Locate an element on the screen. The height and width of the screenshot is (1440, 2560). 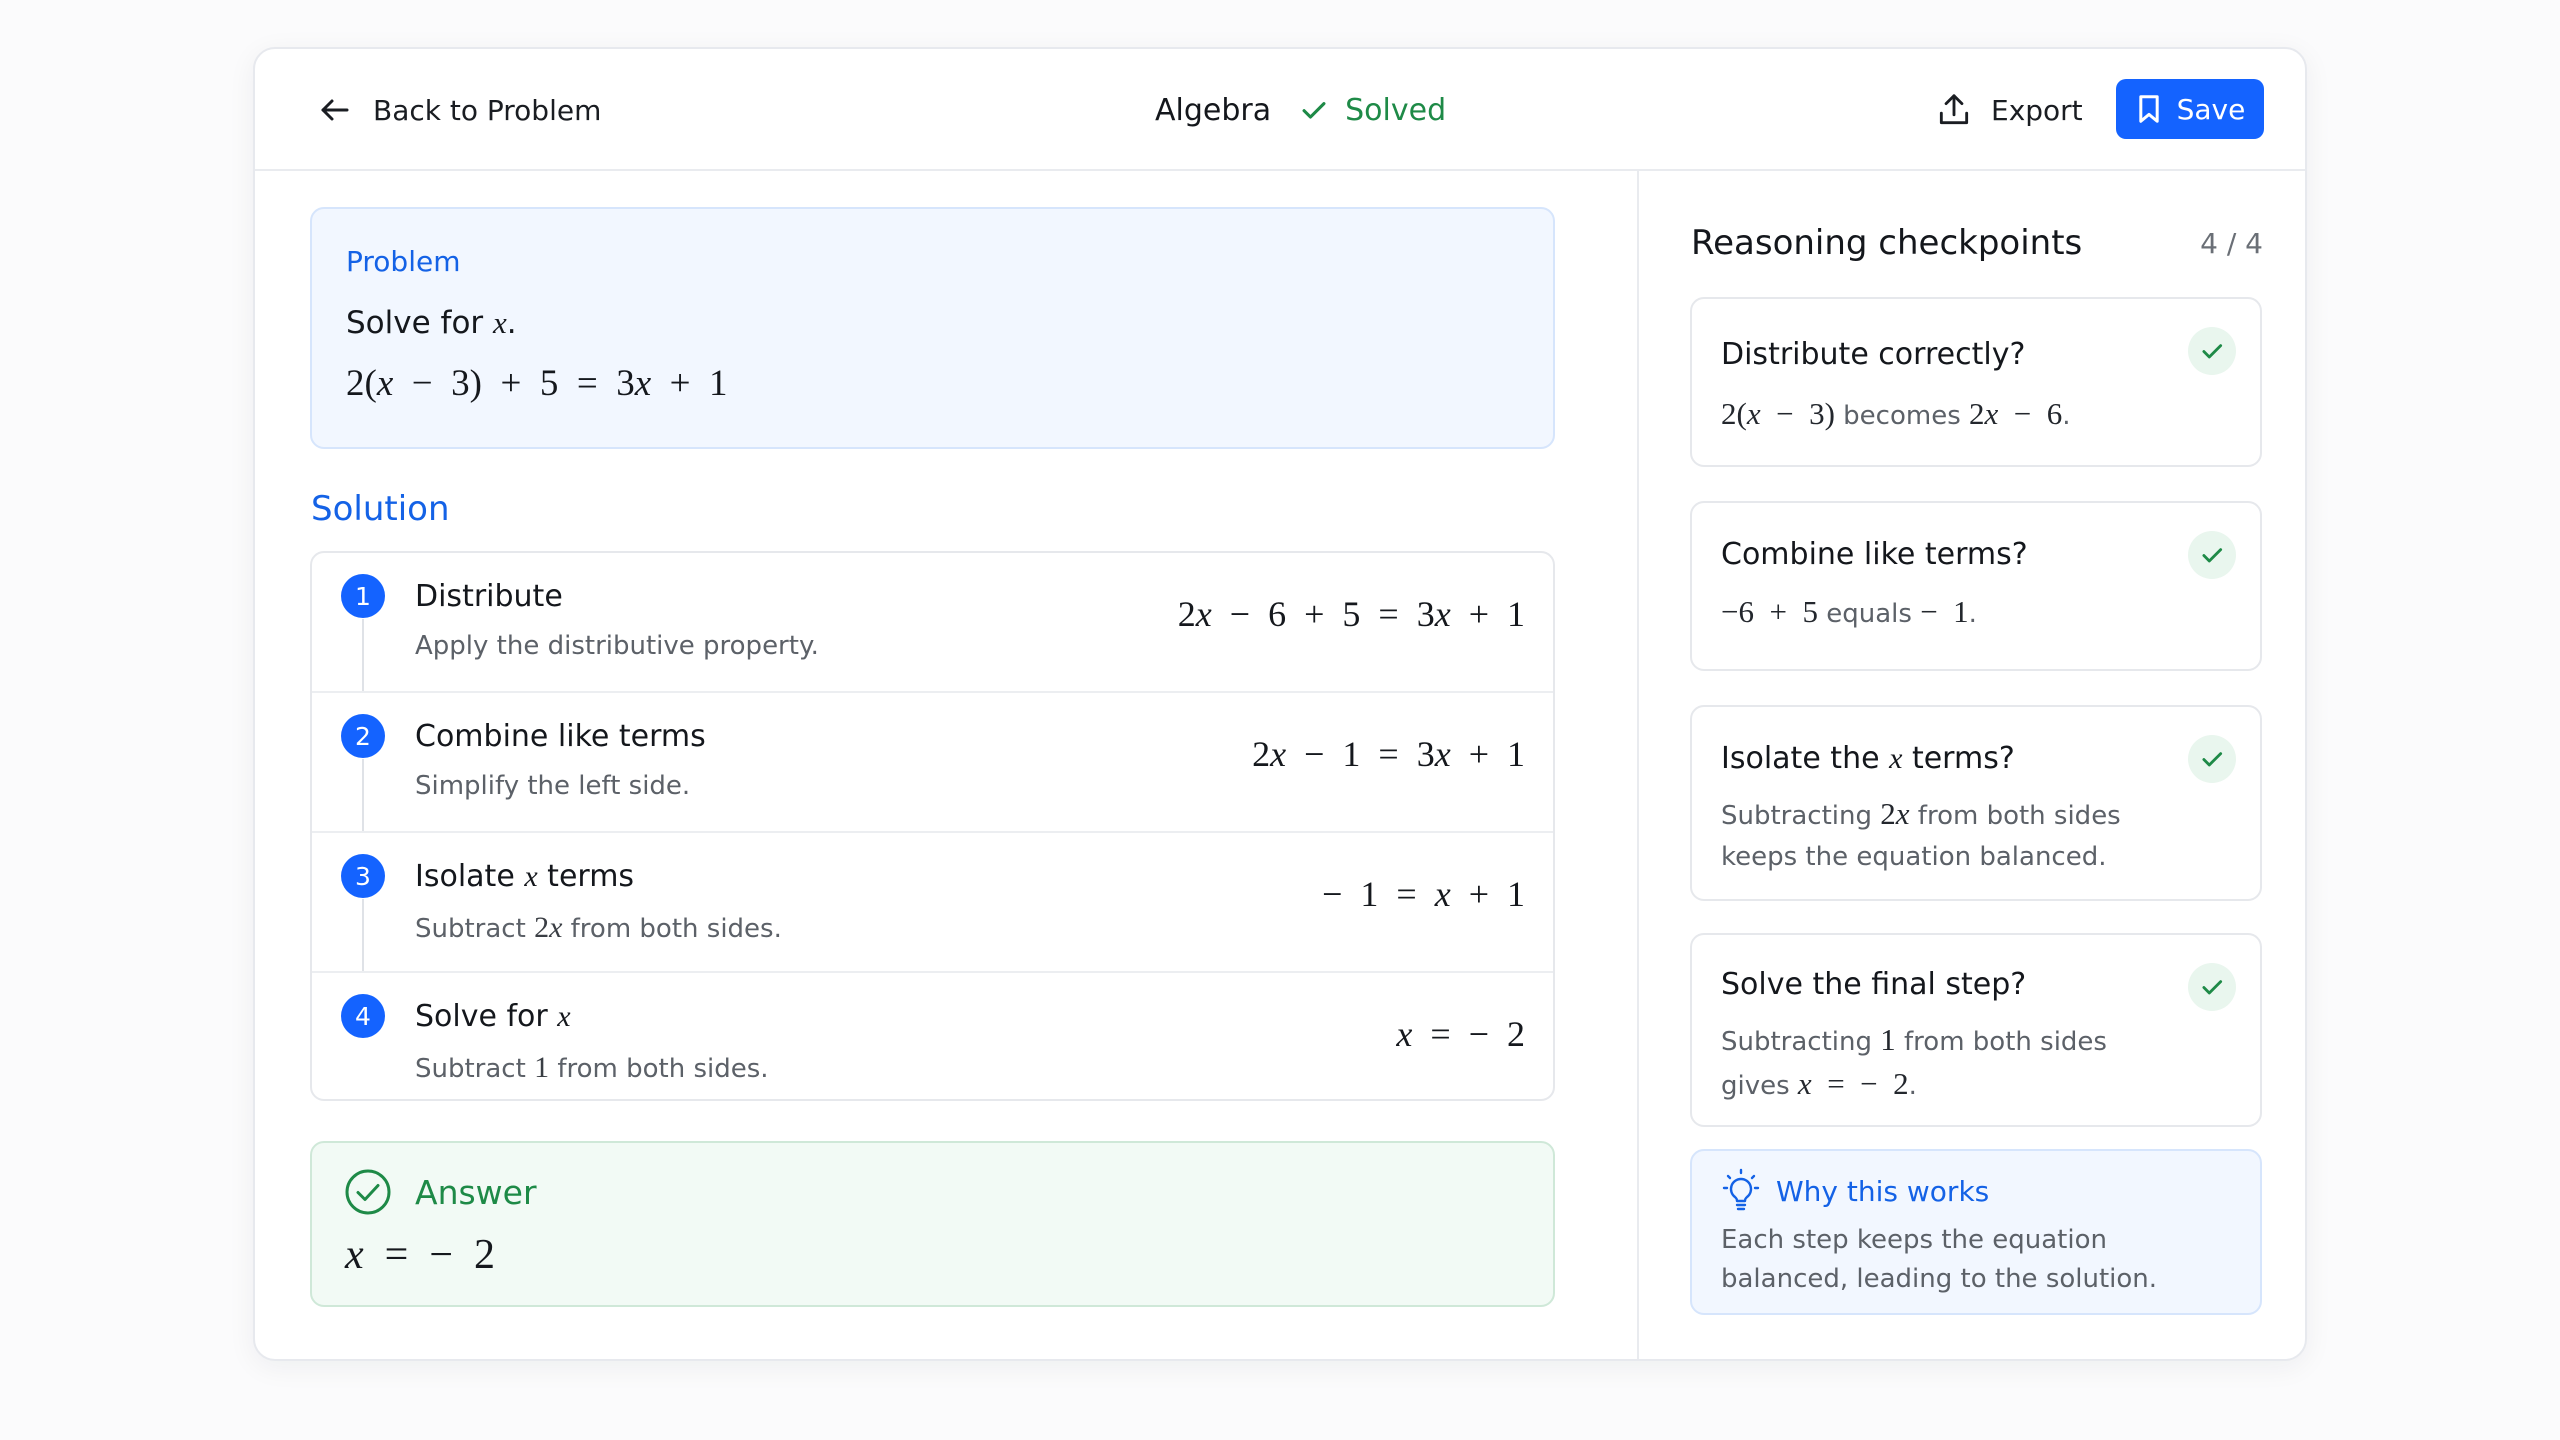
problem-instruction: Solve for x. is located at coordinates (431, 323).